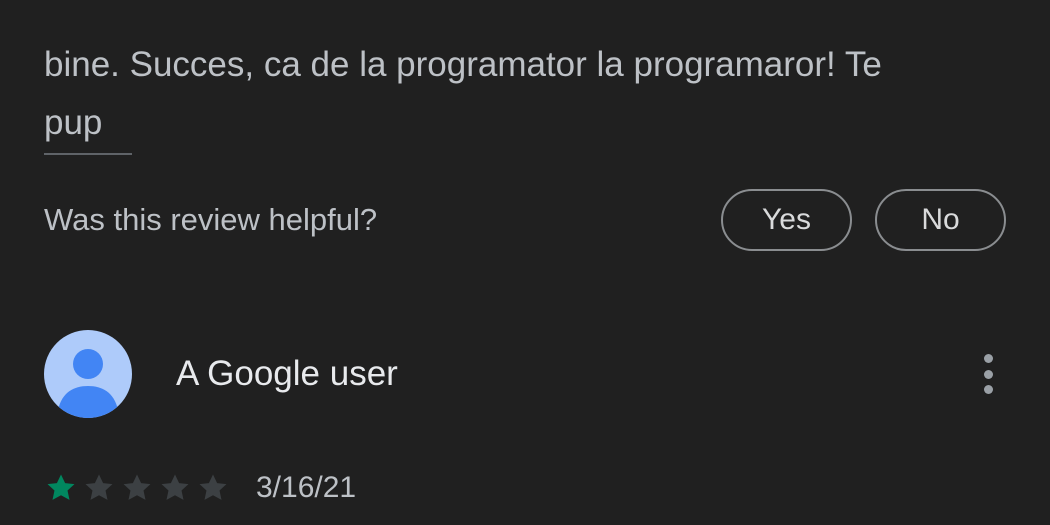  What do you see at coordinates (287, 373) in the screenshot?
I see `author-name: A Google user` at bounding box center [287, 373].